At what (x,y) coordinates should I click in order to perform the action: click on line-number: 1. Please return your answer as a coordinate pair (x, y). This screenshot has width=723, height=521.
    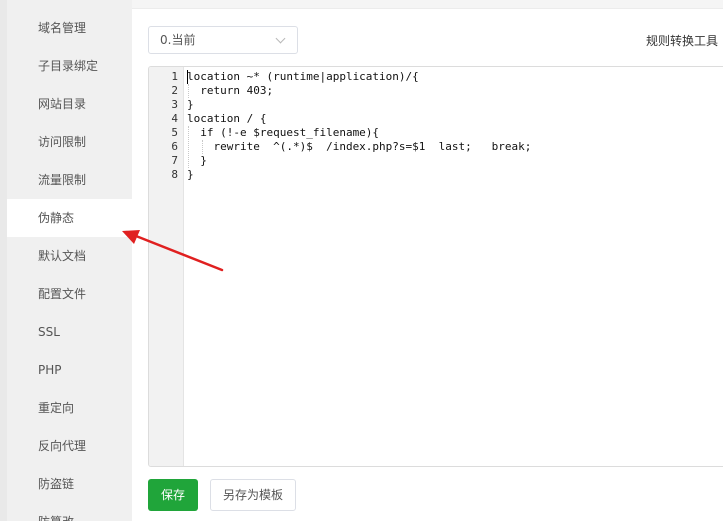
    Looking at the image, I should click on (174, 76).